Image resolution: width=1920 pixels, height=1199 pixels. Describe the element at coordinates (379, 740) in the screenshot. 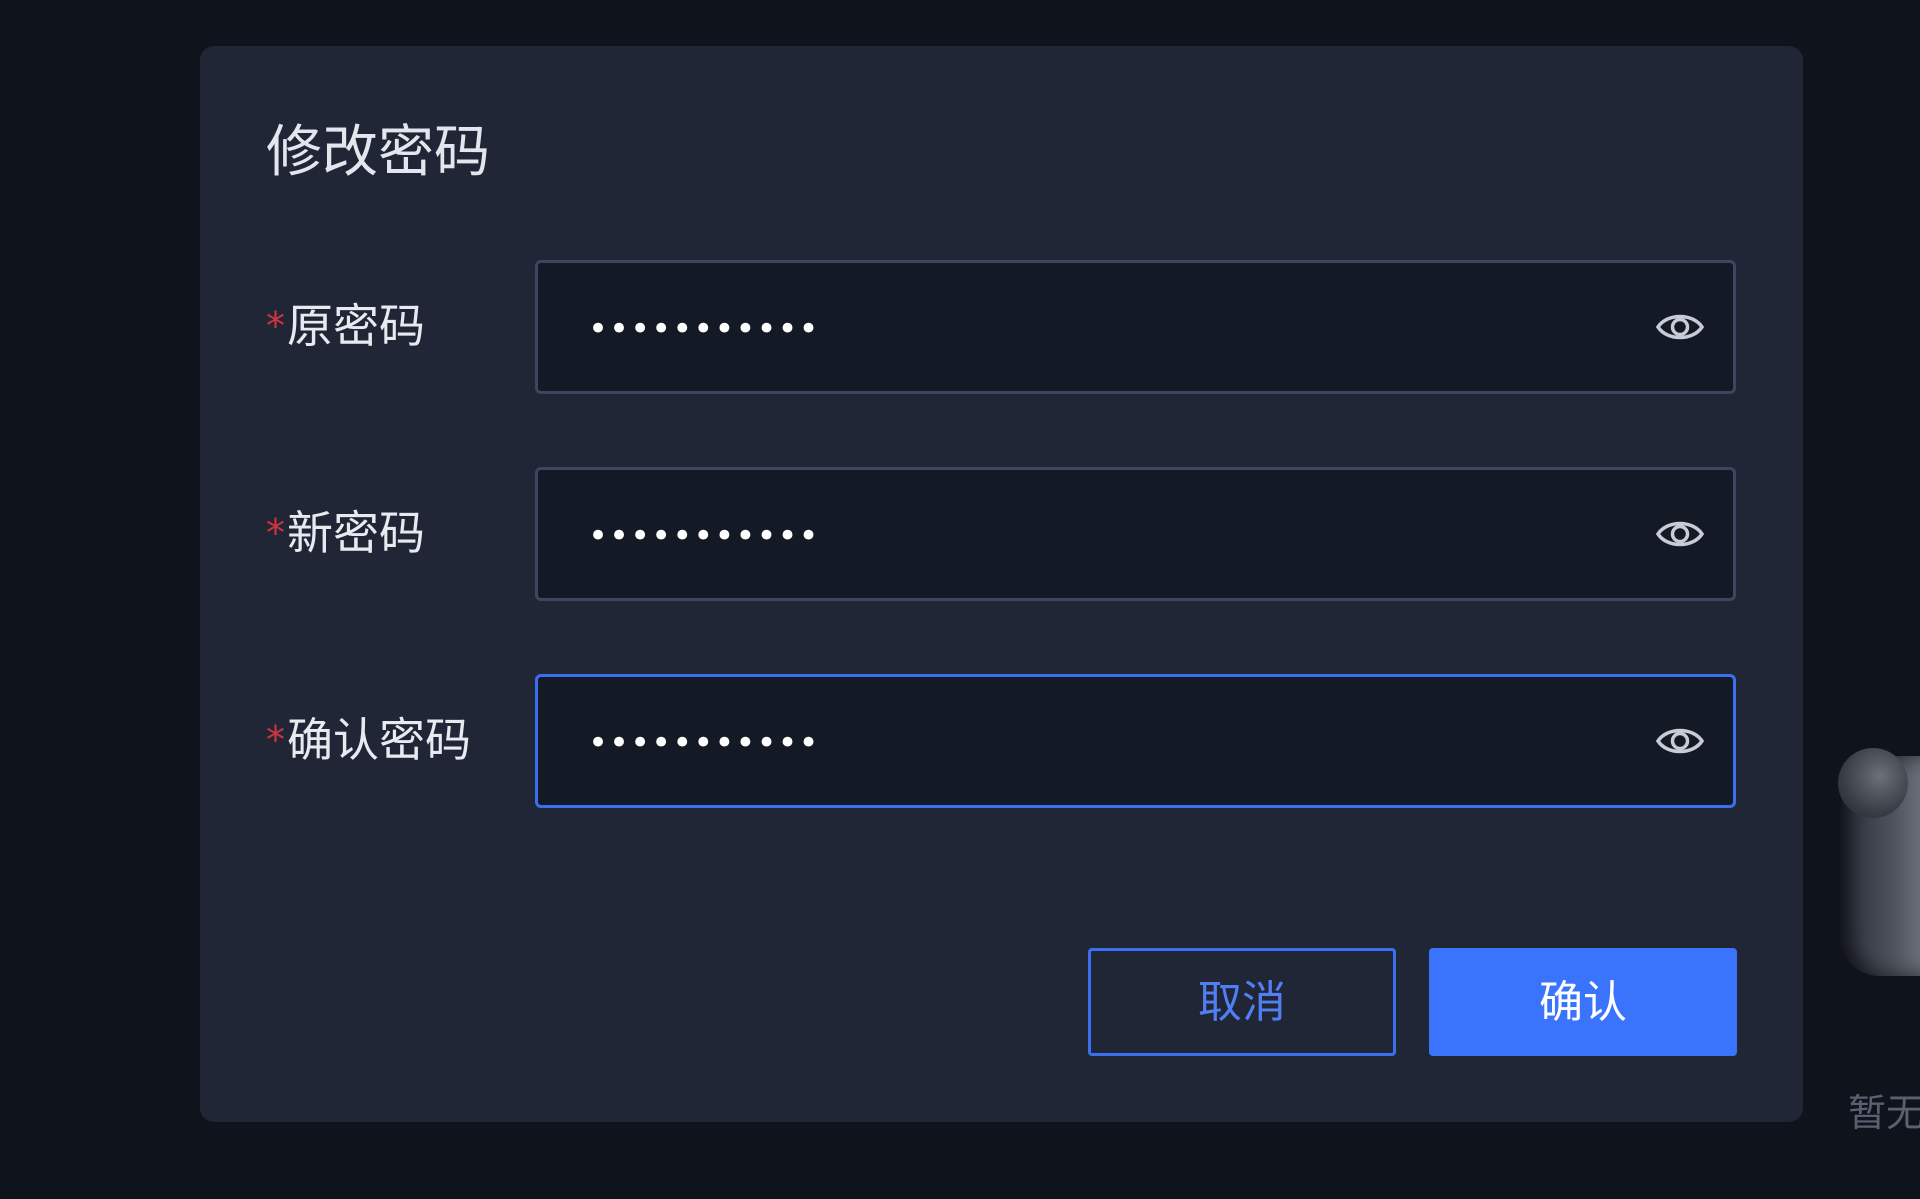

I see `confirm-password-label-text: 确认密码` at that location.